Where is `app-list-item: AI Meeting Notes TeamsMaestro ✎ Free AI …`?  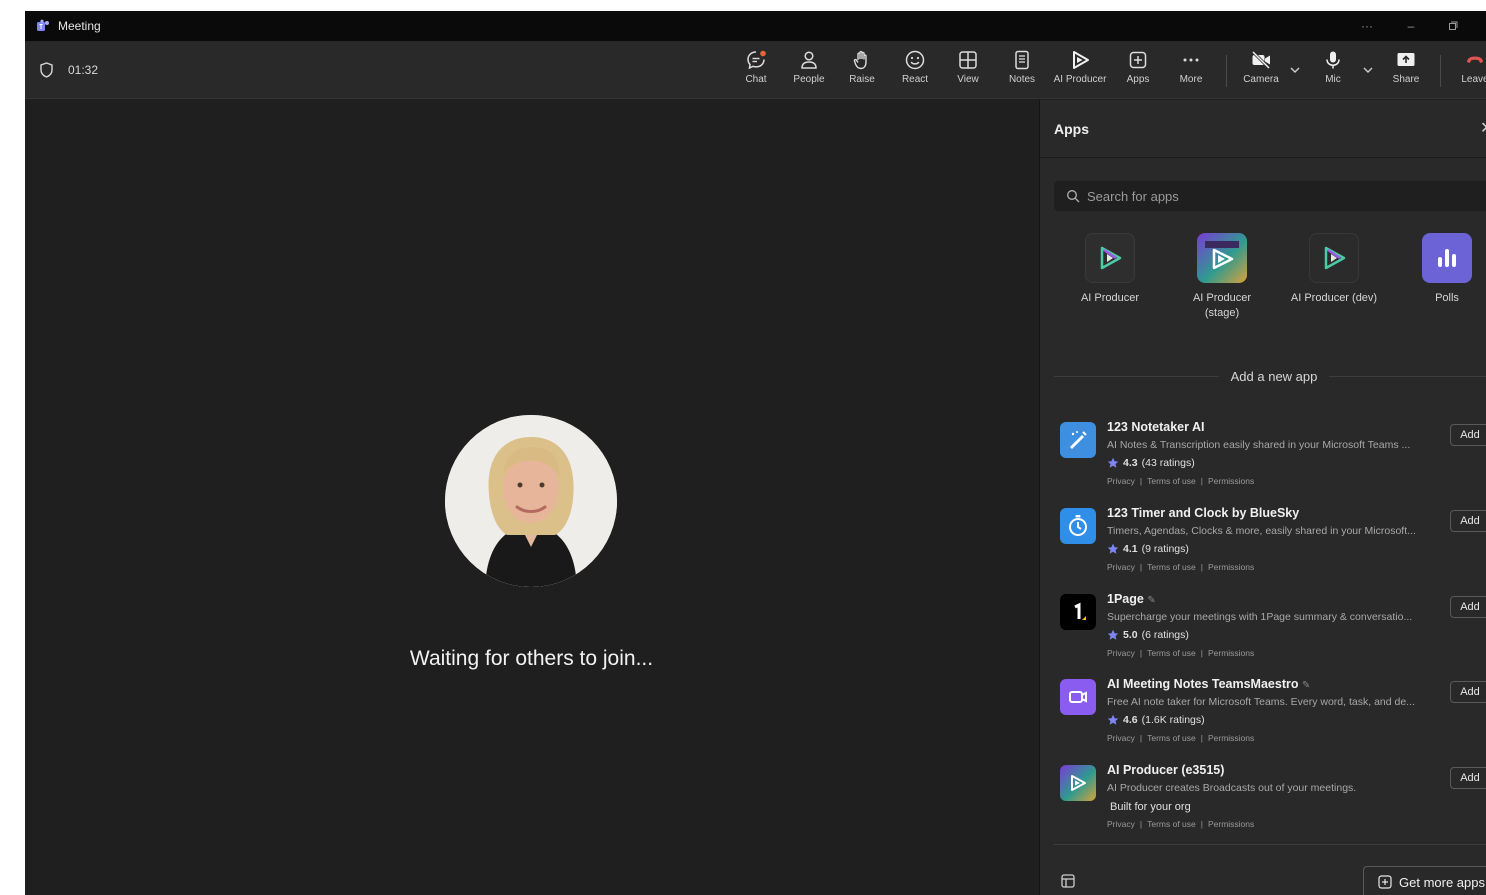 app-list-item: AI Meeting Notes TeamsMaestro ✎ Free AI … is located at coordinates (1273, 717).